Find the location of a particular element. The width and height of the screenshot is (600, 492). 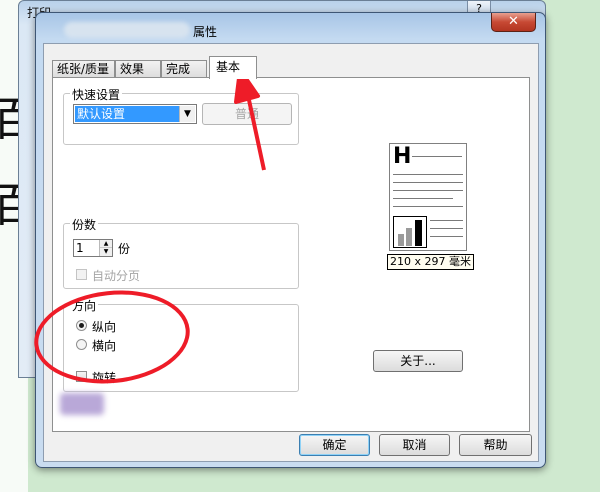

annotation-arrow is located at coordinates (250, 119).